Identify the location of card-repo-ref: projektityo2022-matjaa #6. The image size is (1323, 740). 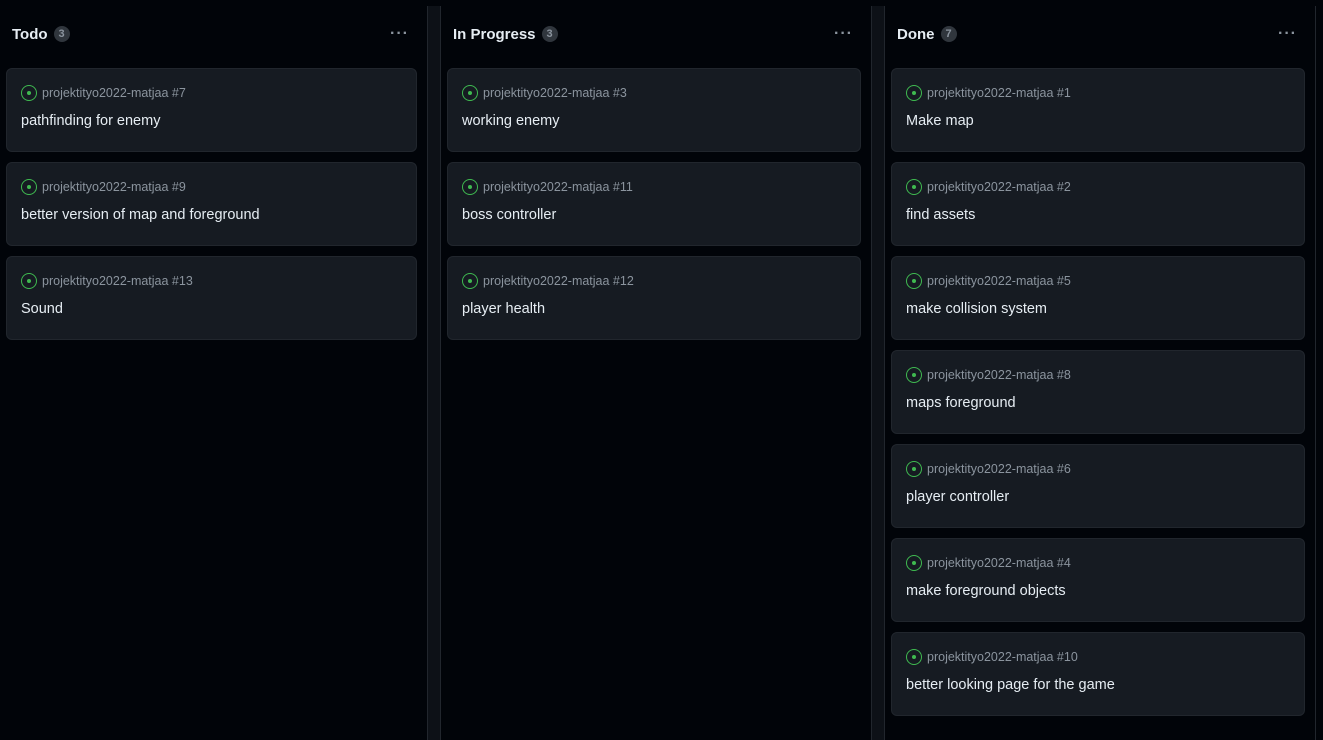
(999, 469).